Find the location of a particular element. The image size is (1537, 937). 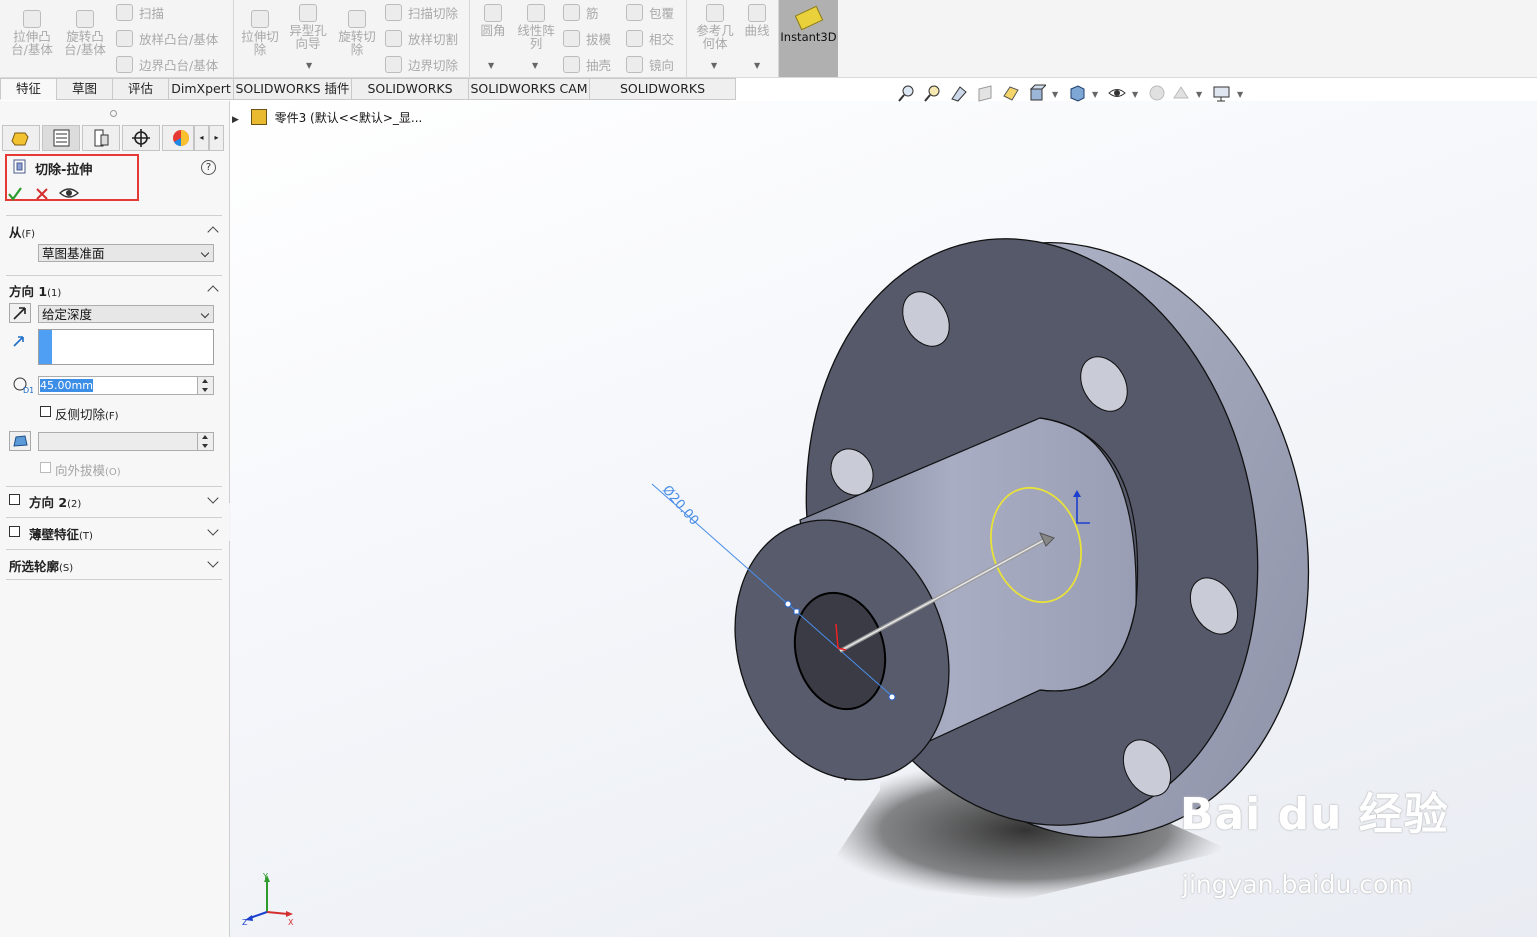

direction-reference-selection-box is located at coordinates (126, 347).